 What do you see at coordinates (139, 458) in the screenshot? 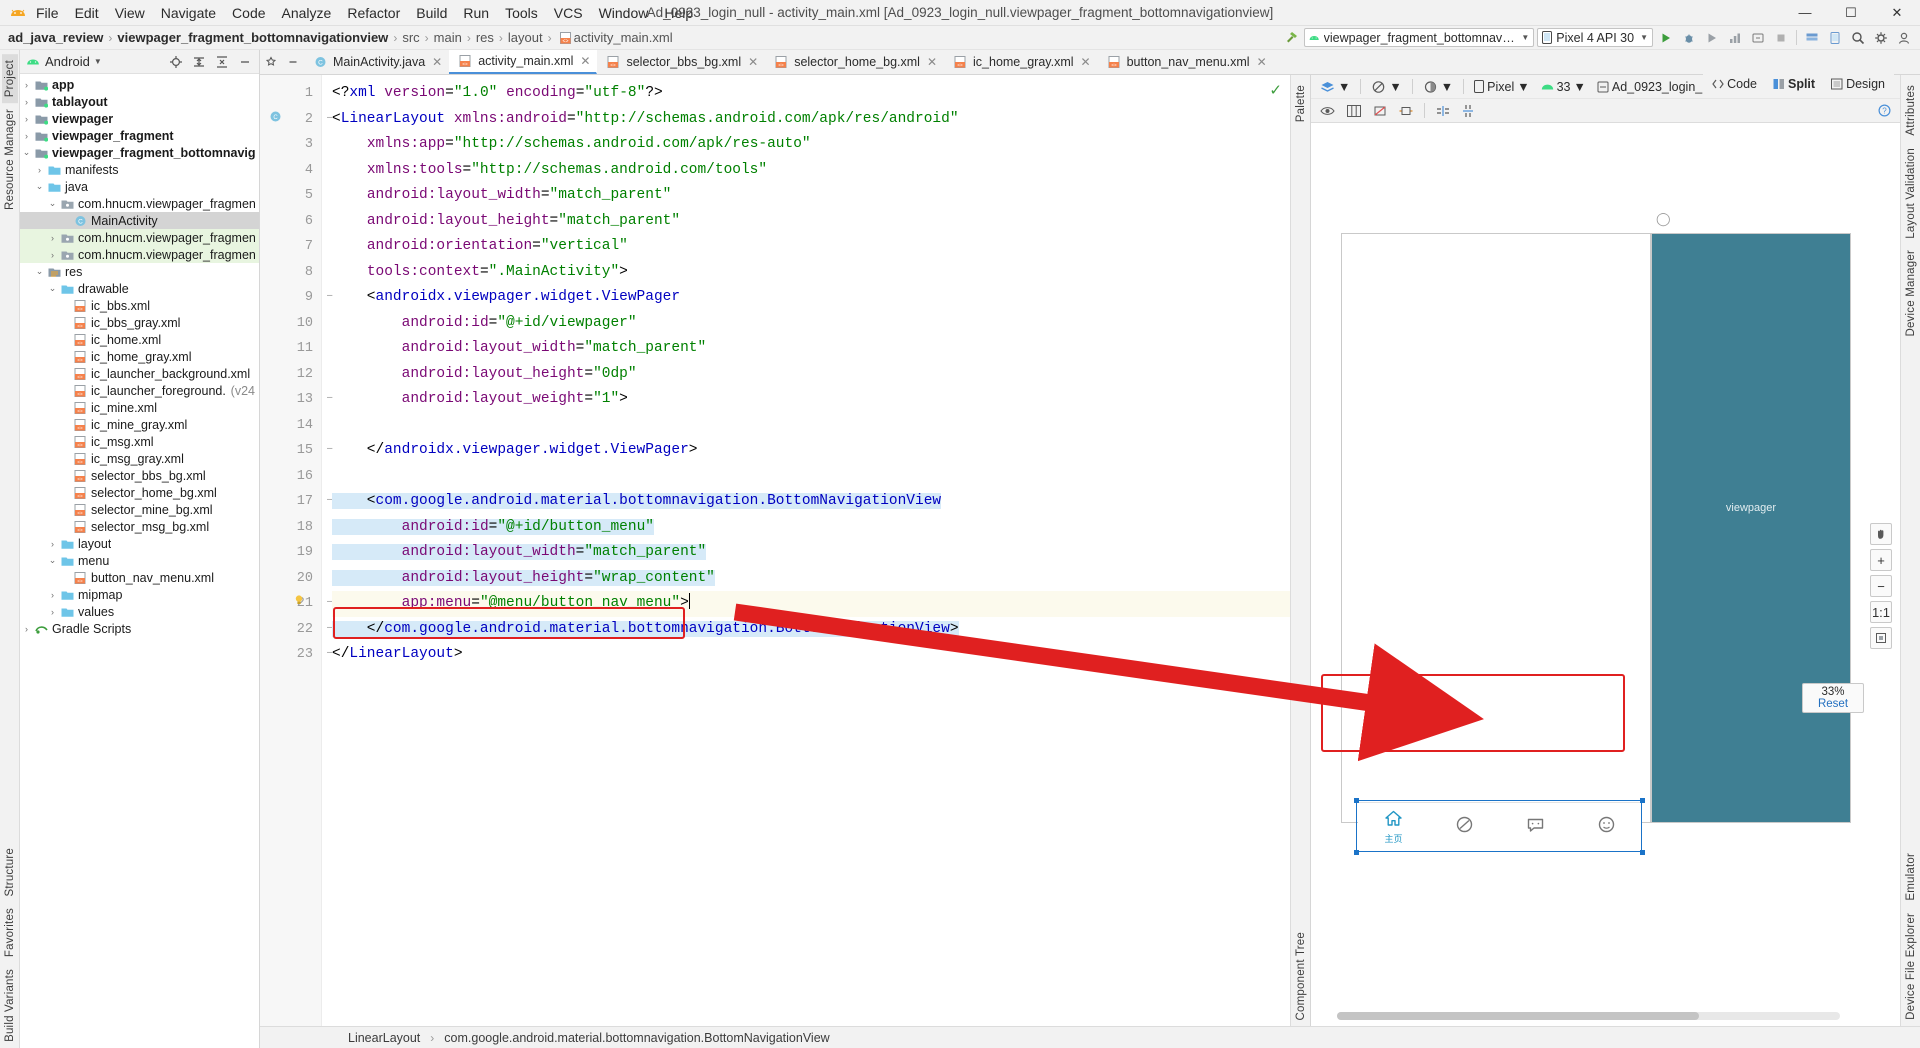
I see `tree-node: <> ic_msg_gray.xml` at bounding box center [139, 458].